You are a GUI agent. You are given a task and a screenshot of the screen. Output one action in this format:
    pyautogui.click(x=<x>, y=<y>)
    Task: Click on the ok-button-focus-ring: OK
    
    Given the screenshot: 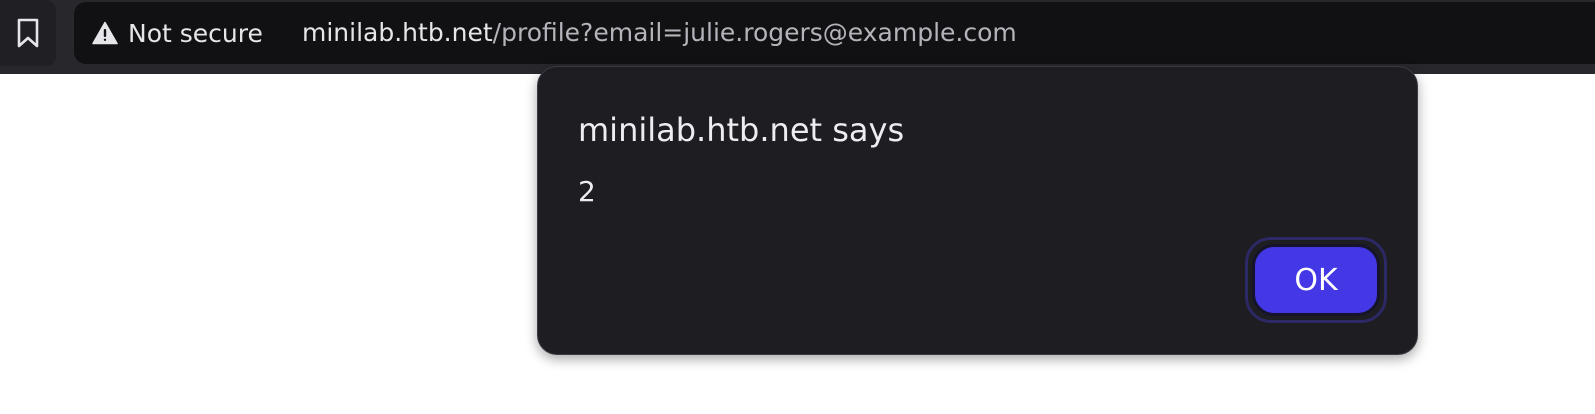 What is the action you would take?
    pyautogui.click(x=1316, y=280)
    